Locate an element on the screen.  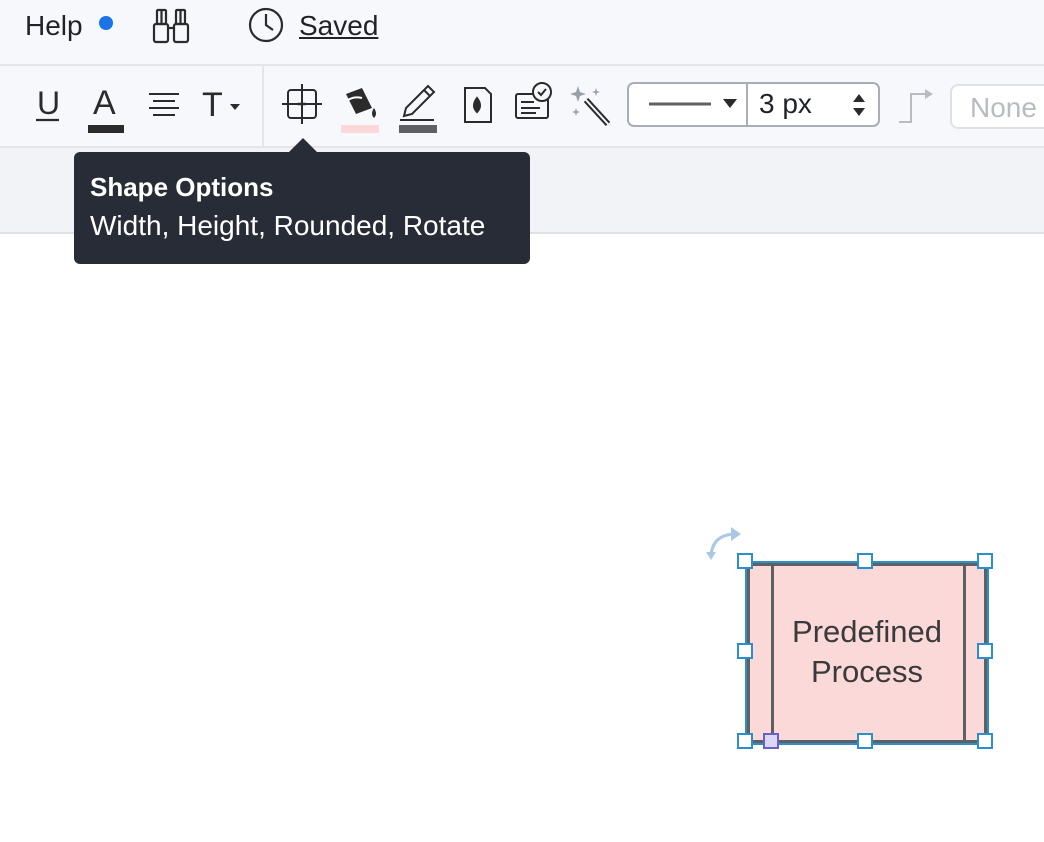
fill-color-button is located at coordinates (360, 106).